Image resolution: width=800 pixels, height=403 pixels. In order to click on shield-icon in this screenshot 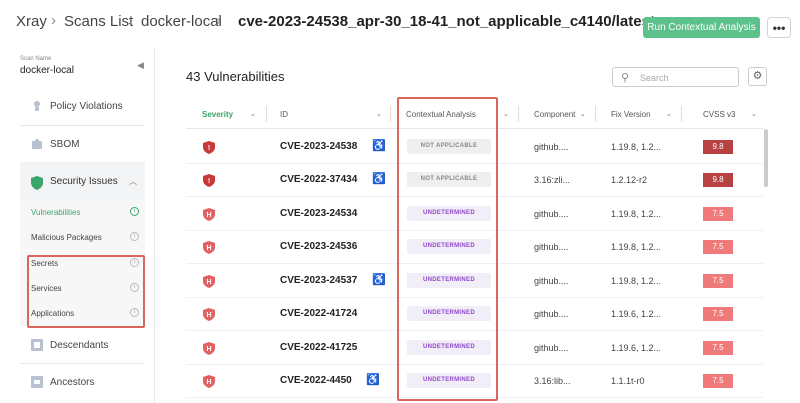, I will do `click(37, 183)`.